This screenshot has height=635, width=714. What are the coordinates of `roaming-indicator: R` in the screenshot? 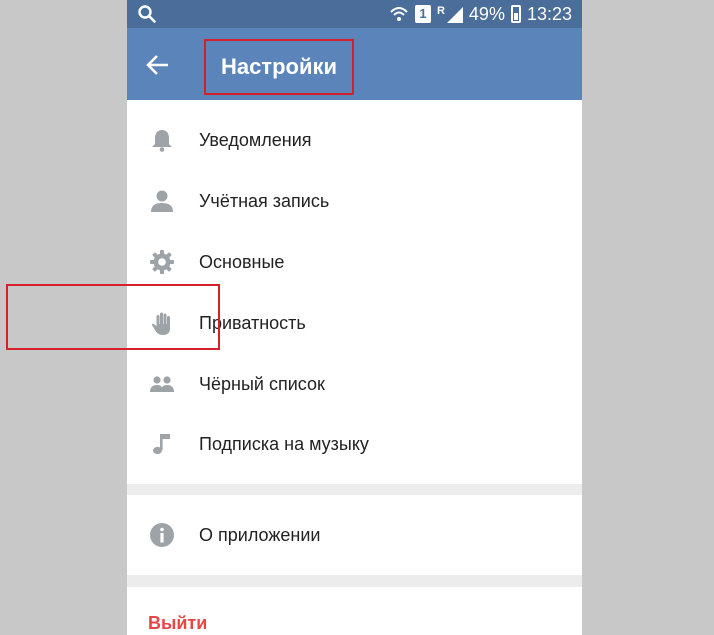 It's located at (440, 11).